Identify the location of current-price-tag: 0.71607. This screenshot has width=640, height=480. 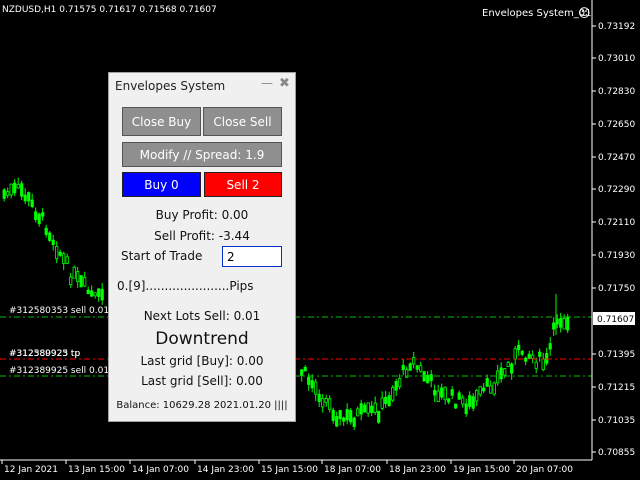
(615, 320).